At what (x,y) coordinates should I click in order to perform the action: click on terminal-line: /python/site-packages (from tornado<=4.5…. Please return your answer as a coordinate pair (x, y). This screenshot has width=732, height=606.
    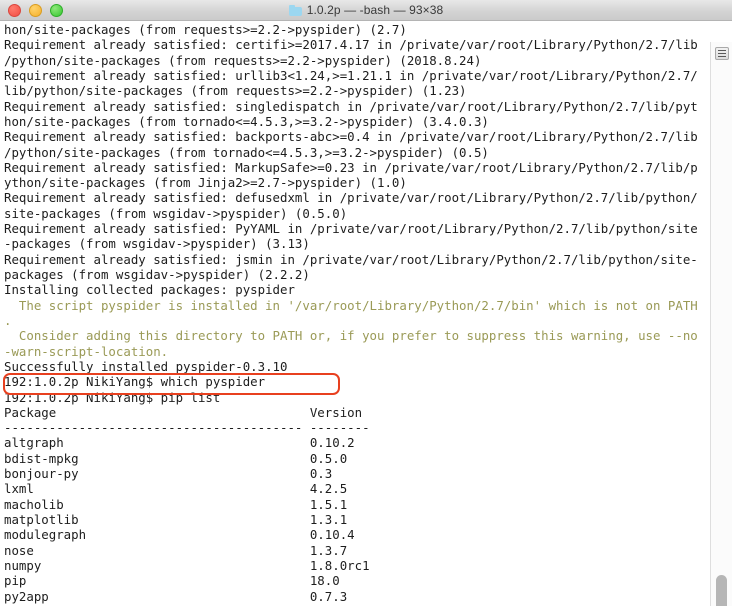
    Looking at the image, I should click on (246, 152).